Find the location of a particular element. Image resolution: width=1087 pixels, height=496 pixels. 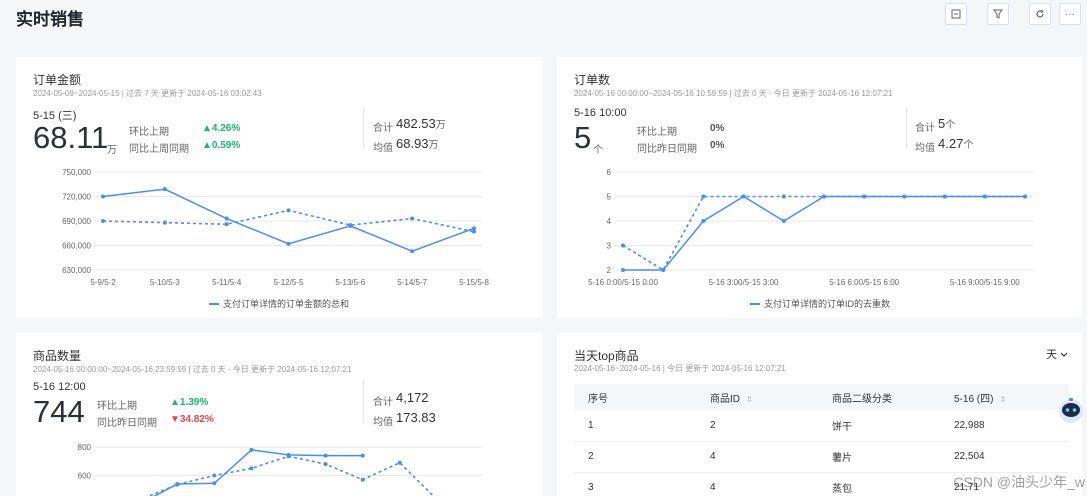

assistant-robot-icon is located at coordinates (1071, 411).